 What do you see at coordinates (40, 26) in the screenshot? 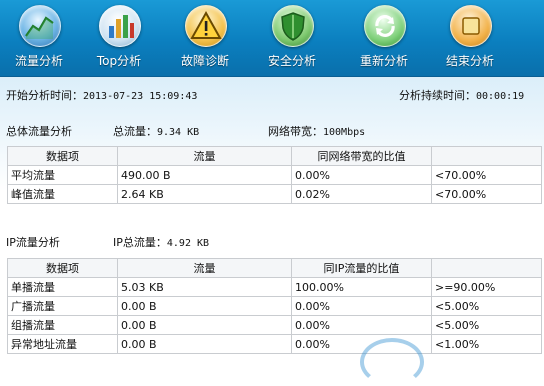
I see `traffic-gauge-icon` at bounding box center [40, 26].